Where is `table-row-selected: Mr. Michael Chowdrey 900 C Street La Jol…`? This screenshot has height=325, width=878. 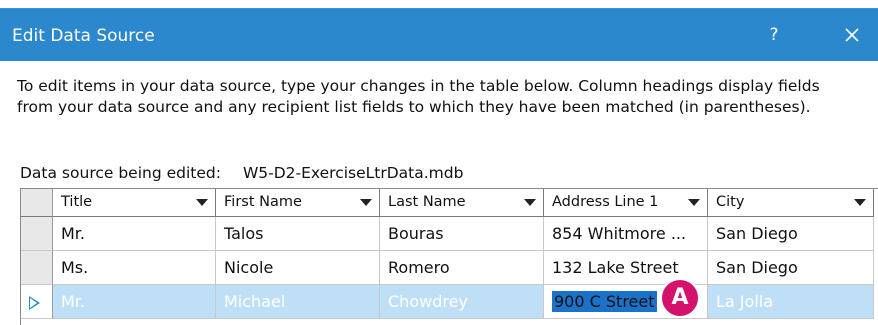
table-row-selected: Mr. Michael Chowdrey 900 C Street La Jol… is located at coordinates (449, 302).